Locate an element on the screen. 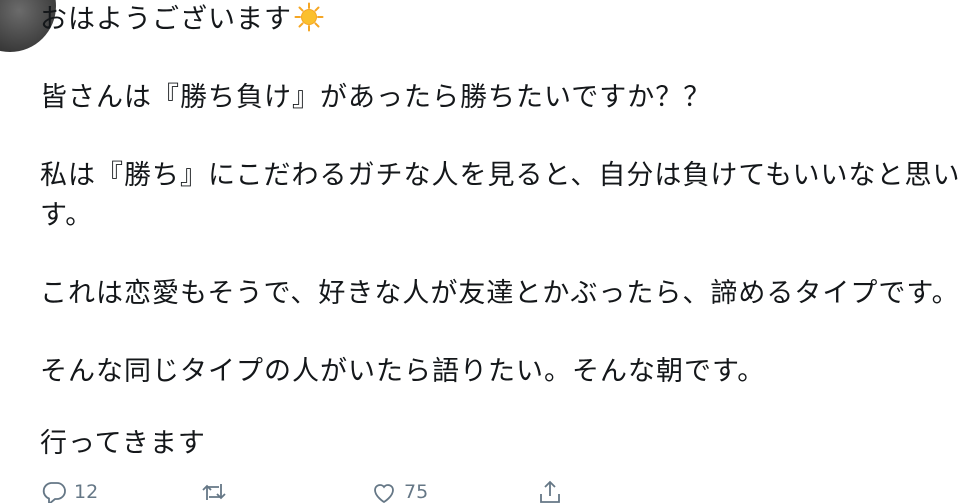 This screenshot has height=503, width=960. heart-icon is located at coordinates (384, 493).